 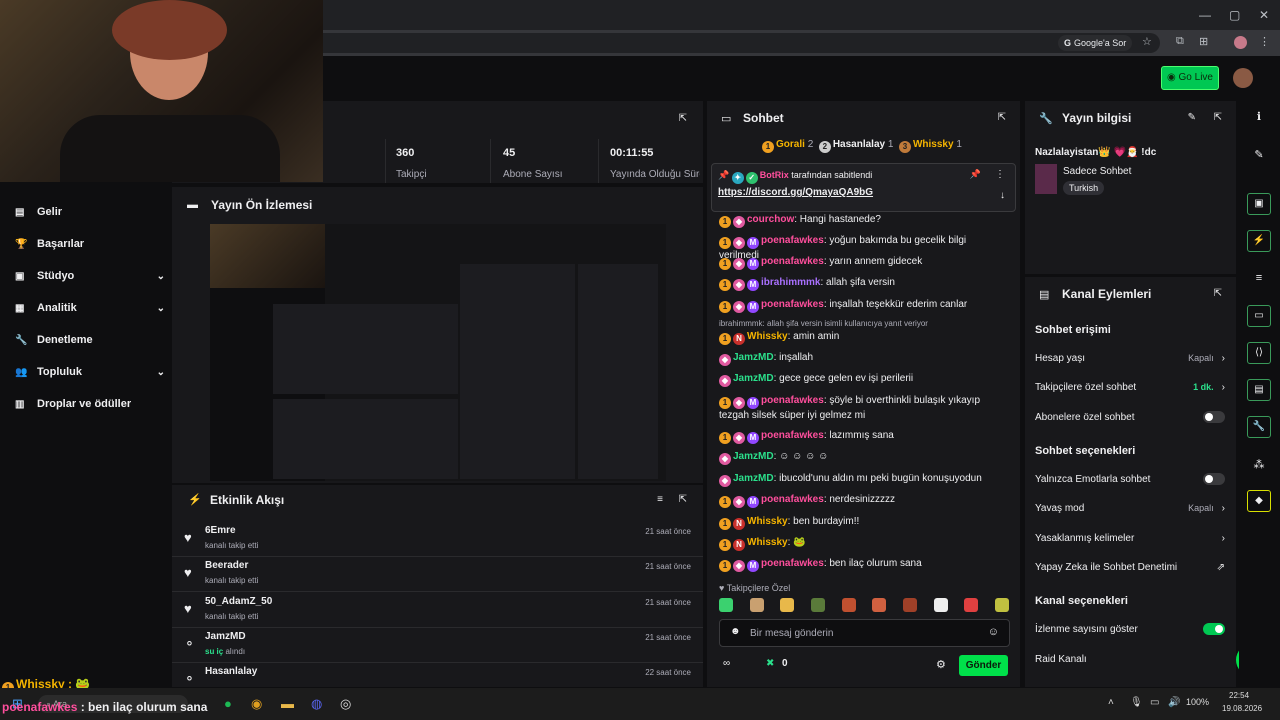 What do you see at coordinates (1130, 358) in the screenshot?
I see `account-age-row: Hesap yaşı Kapalı ›` at bounding box center [1130, 358].